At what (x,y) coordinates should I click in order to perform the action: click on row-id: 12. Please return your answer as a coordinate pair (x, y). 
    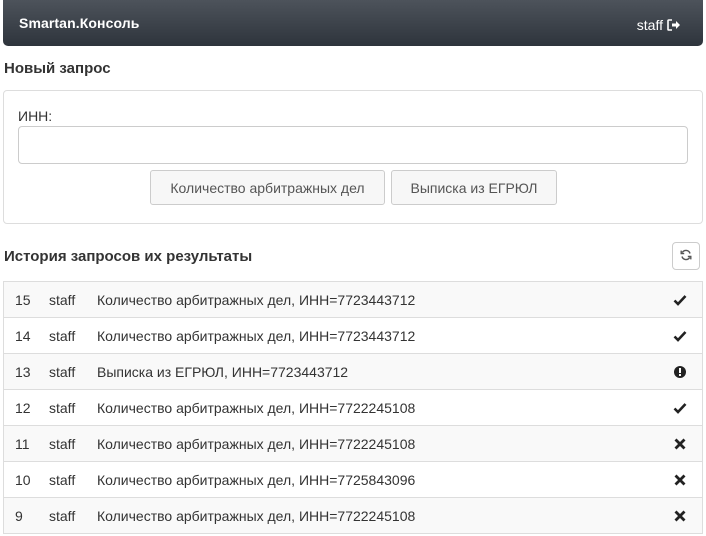
    Looking at the image, I should click on (23, 408).